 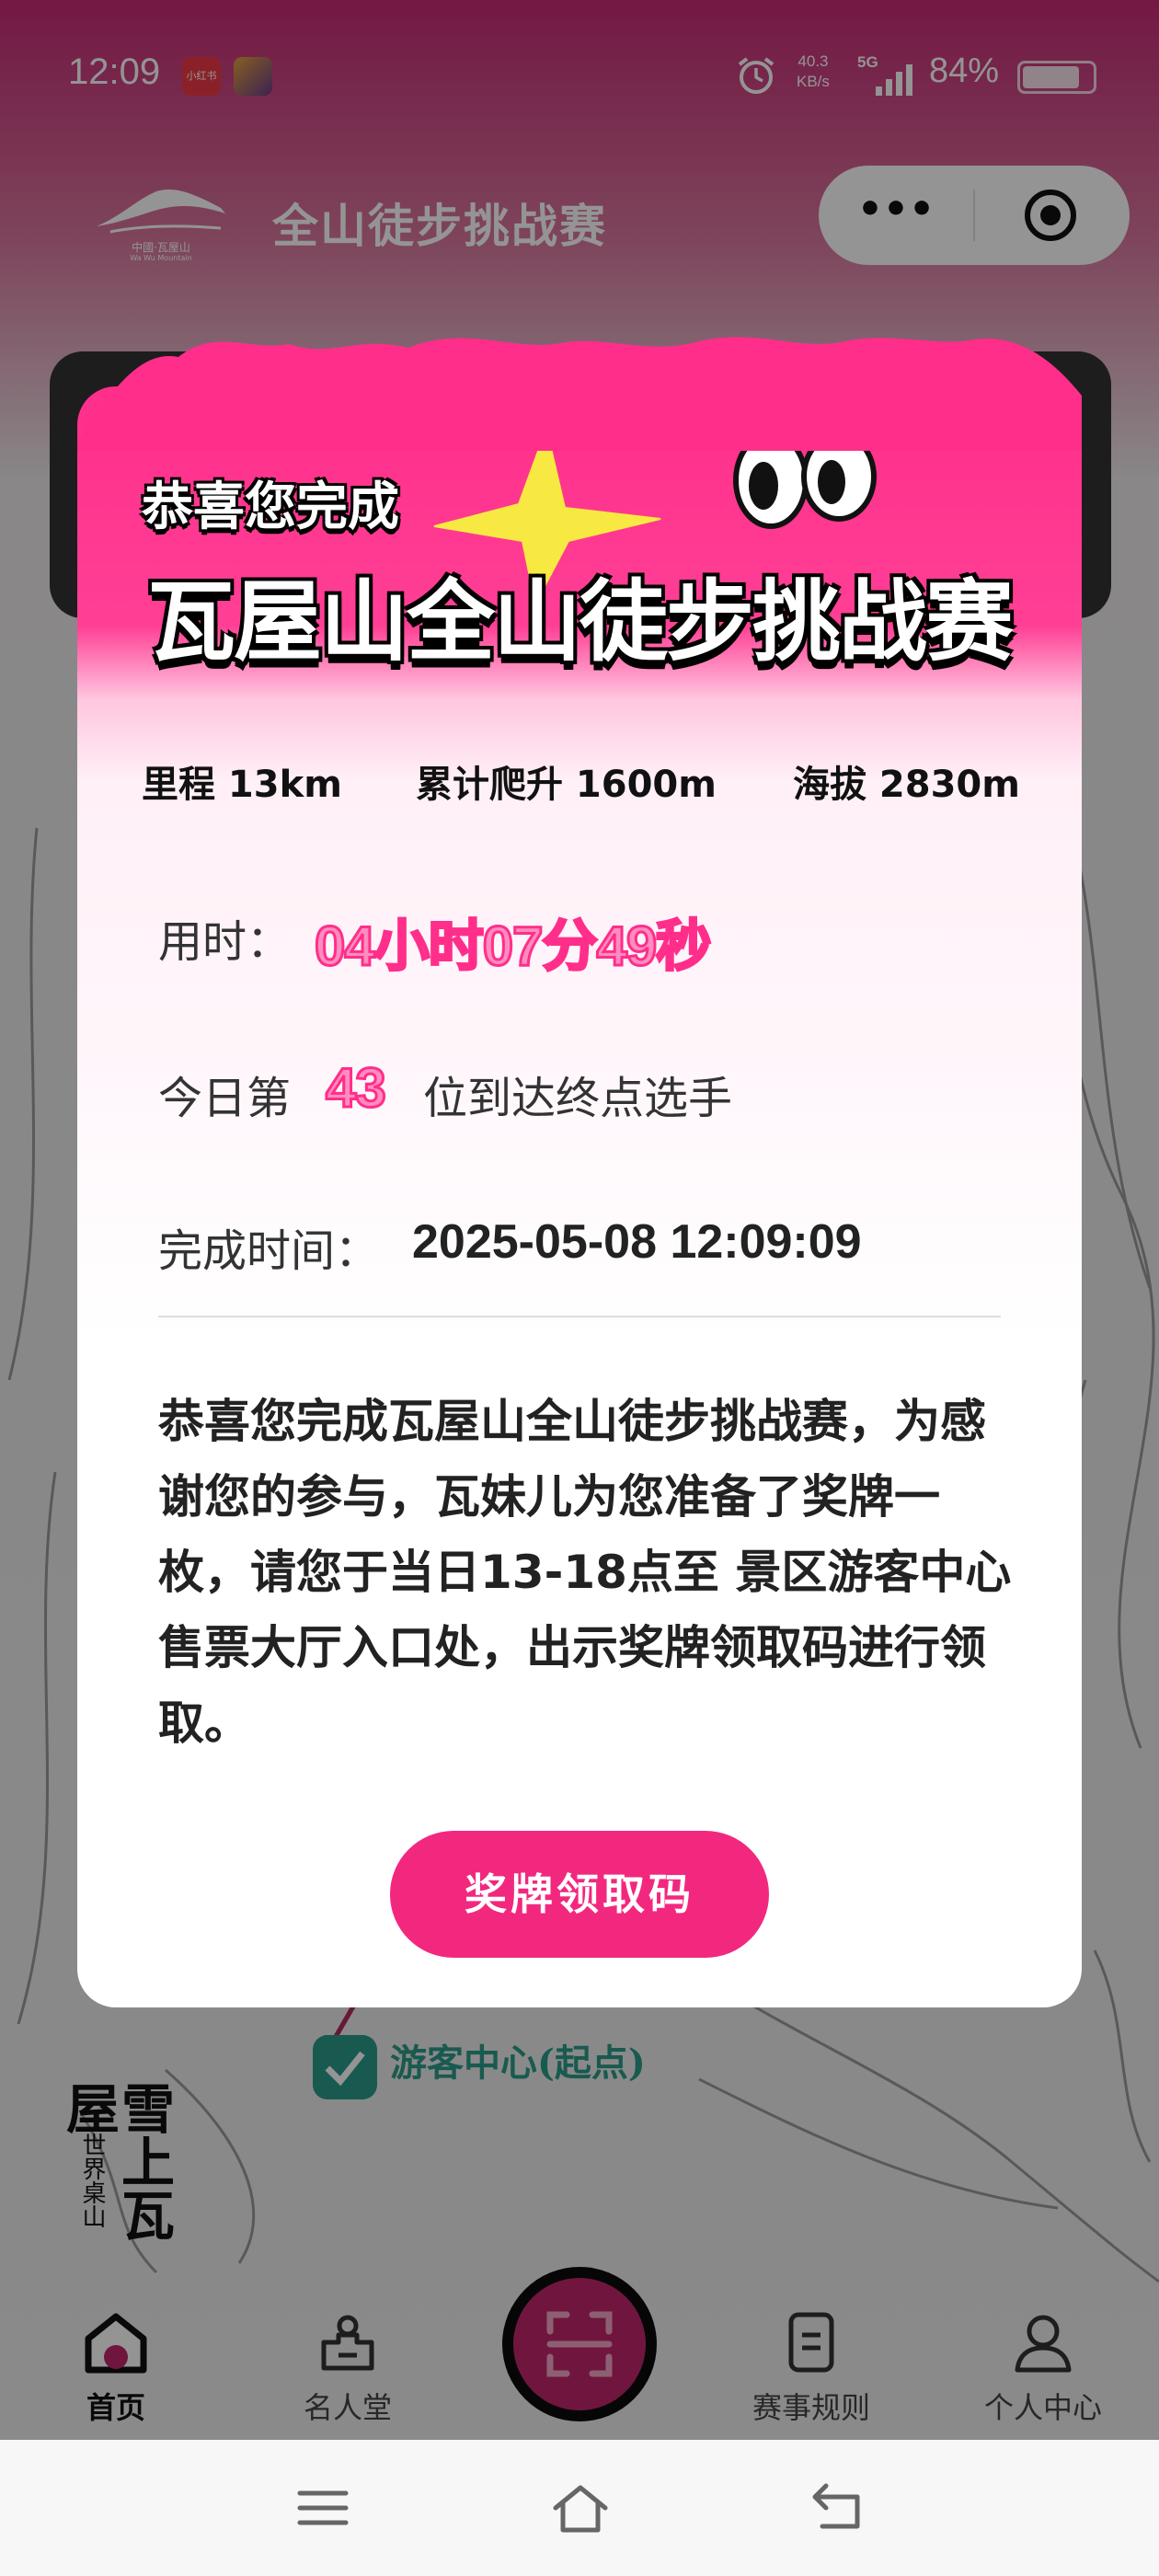 What do you see at coordinates (242, 785) in the screenshot?
I see `stat-distance: 里程 13km` at bounding box center [242, 785].